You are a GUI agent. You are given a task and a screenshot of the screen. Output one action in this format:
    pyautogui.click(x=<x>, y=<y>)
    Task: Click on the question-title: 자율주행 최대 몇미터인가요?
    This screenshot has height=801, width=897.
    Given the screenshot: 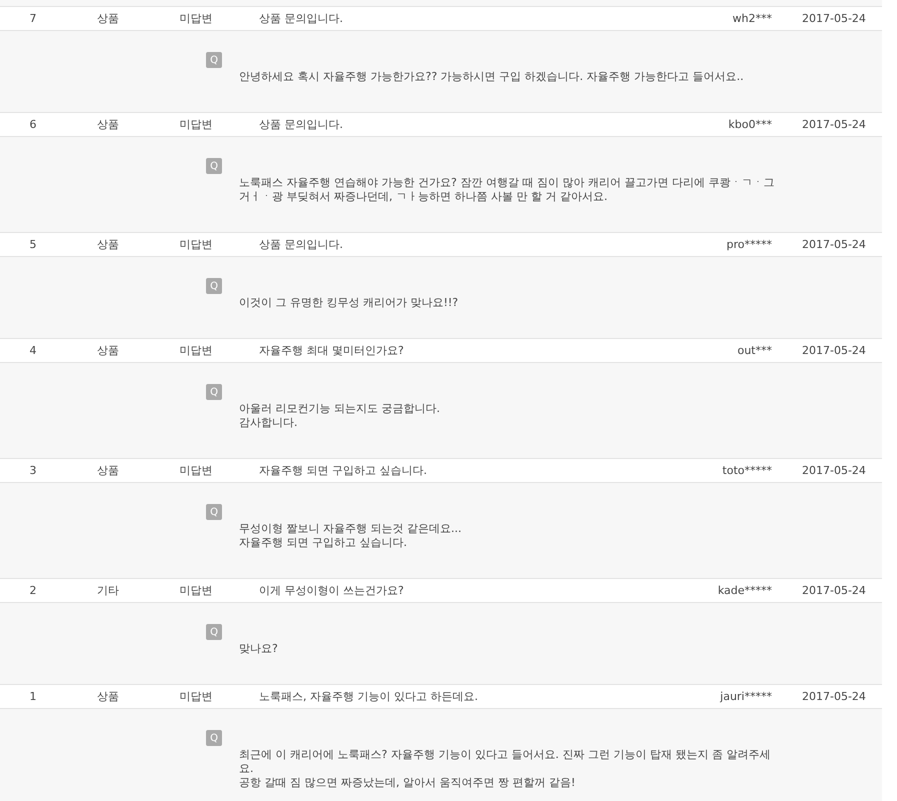 What is the action you would take?
    pyautogui.click(x=332, y=350)
    